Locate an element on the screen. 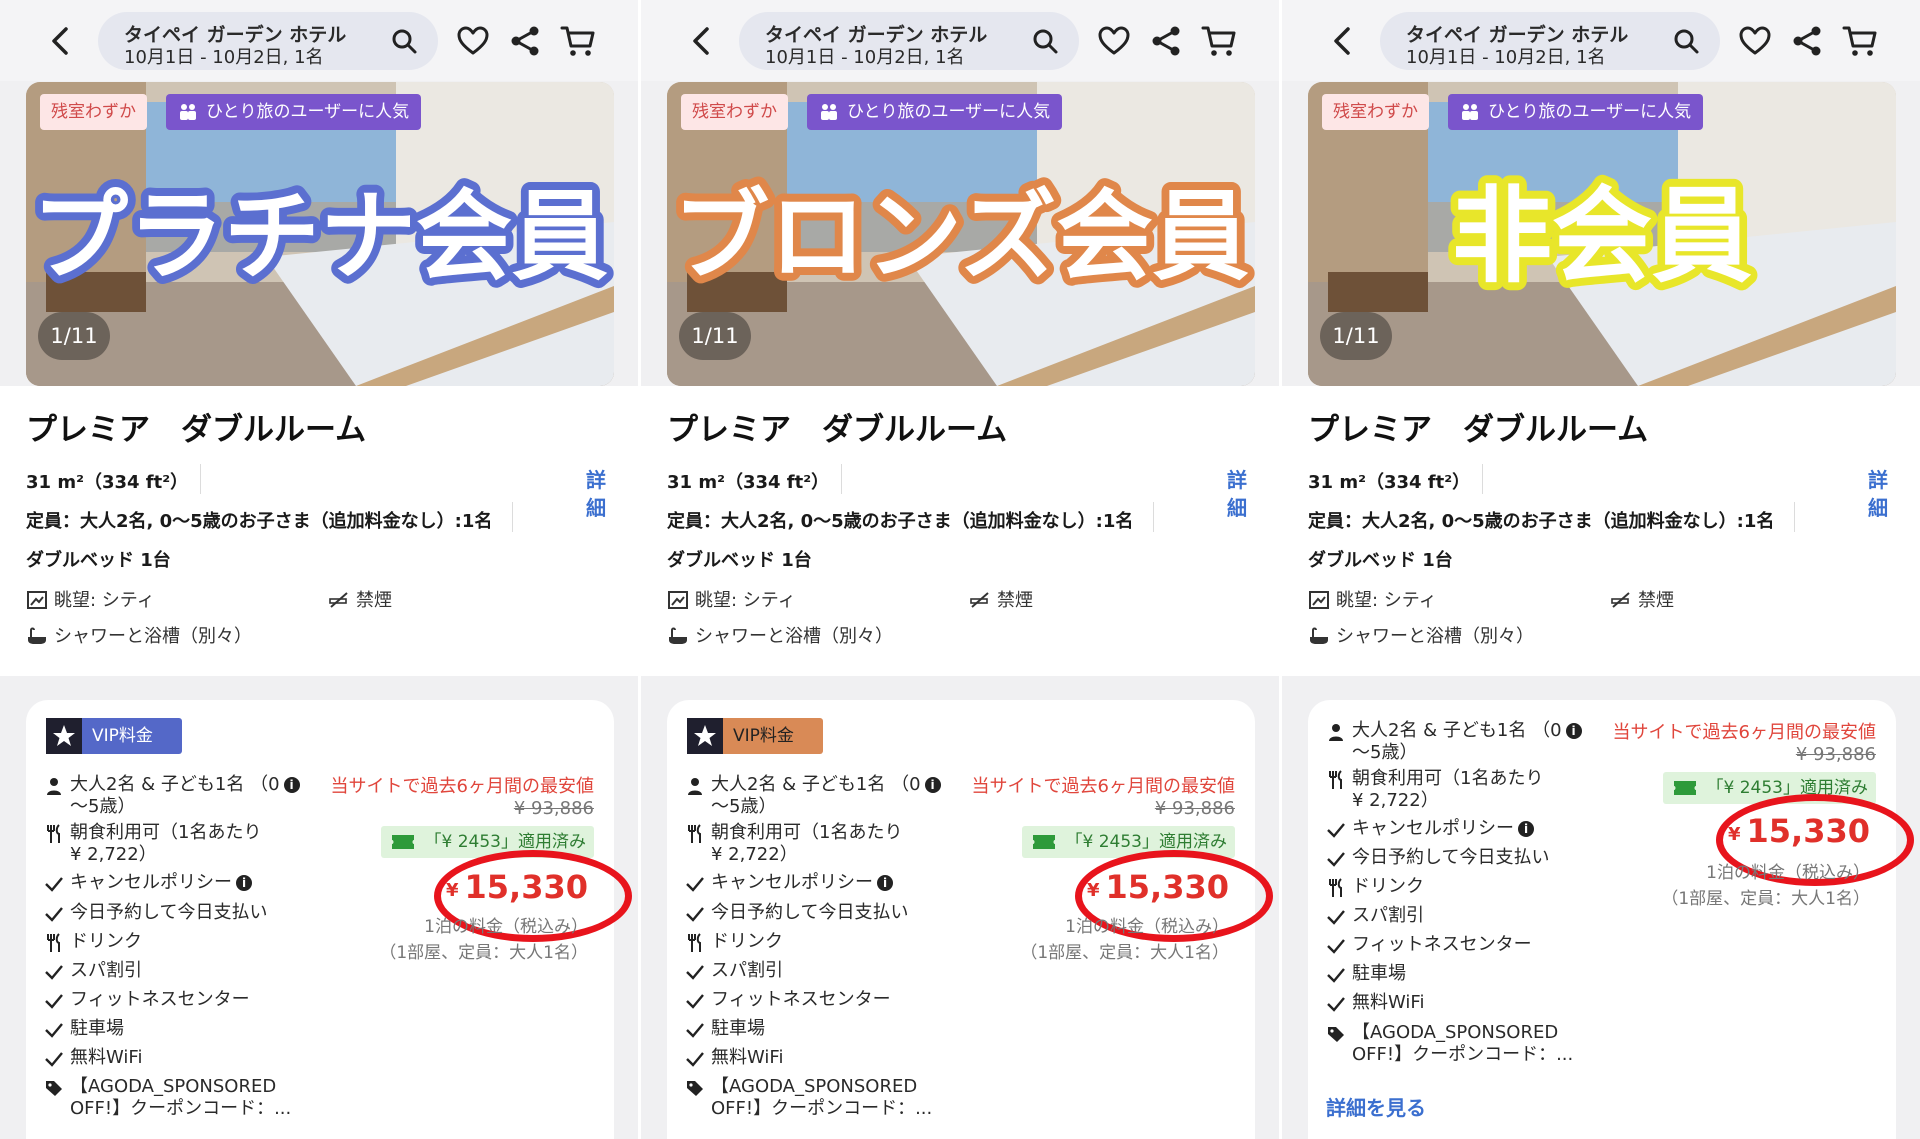  per-night-note: 1泊の料金（税込み） is located at coordinates (1788, 873).